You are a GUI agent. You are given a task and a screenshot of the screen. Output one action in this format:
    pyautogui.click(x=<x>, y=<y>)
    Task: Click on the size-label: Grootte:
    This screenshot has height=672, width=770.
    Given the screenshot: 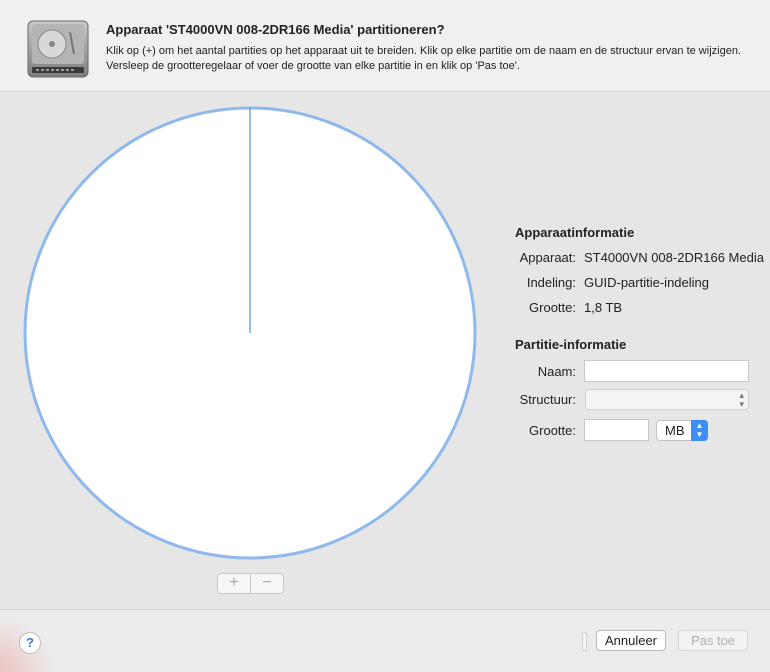 What is the action you would take?
    pyautogui.click(x=552, y=430)
    